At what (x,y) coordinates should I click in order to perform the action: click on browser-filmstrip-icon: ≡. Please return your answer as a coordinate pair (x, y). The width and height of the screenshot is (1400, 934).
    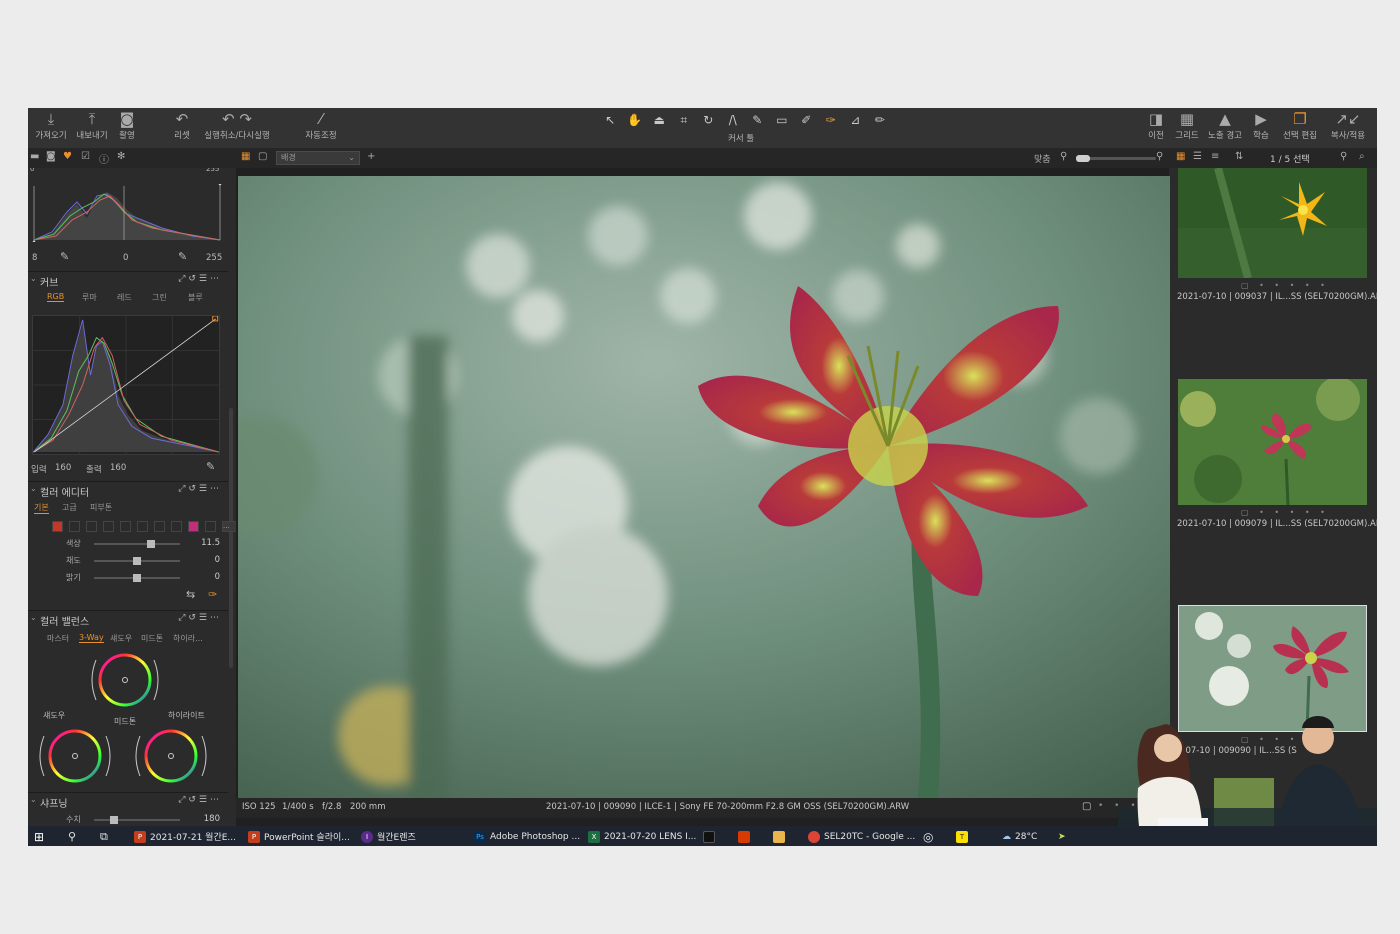
    Looking at the image, I should click on (1215, 156).